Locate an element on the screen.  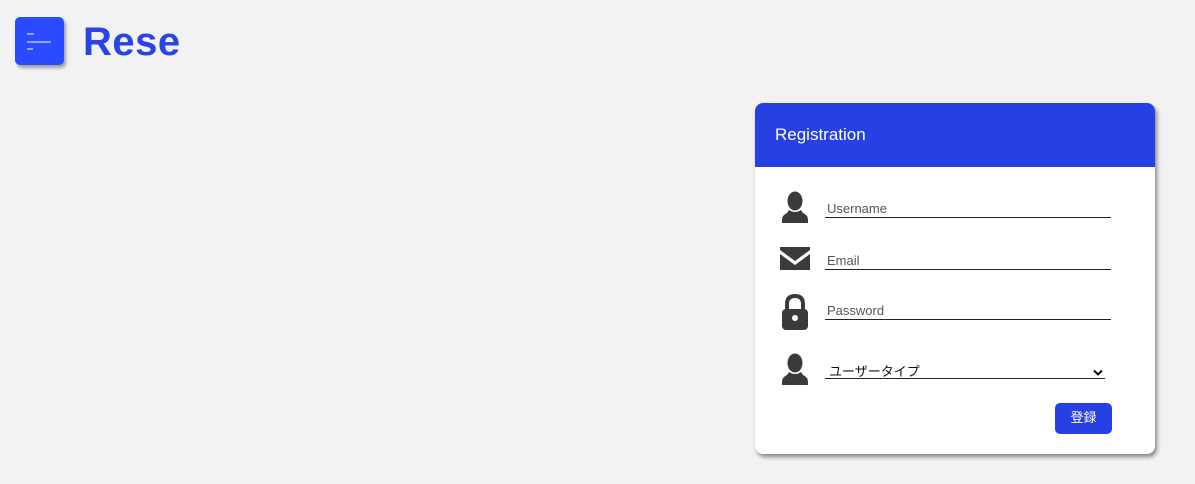
menu-icon is located at coordinates (39, 41).